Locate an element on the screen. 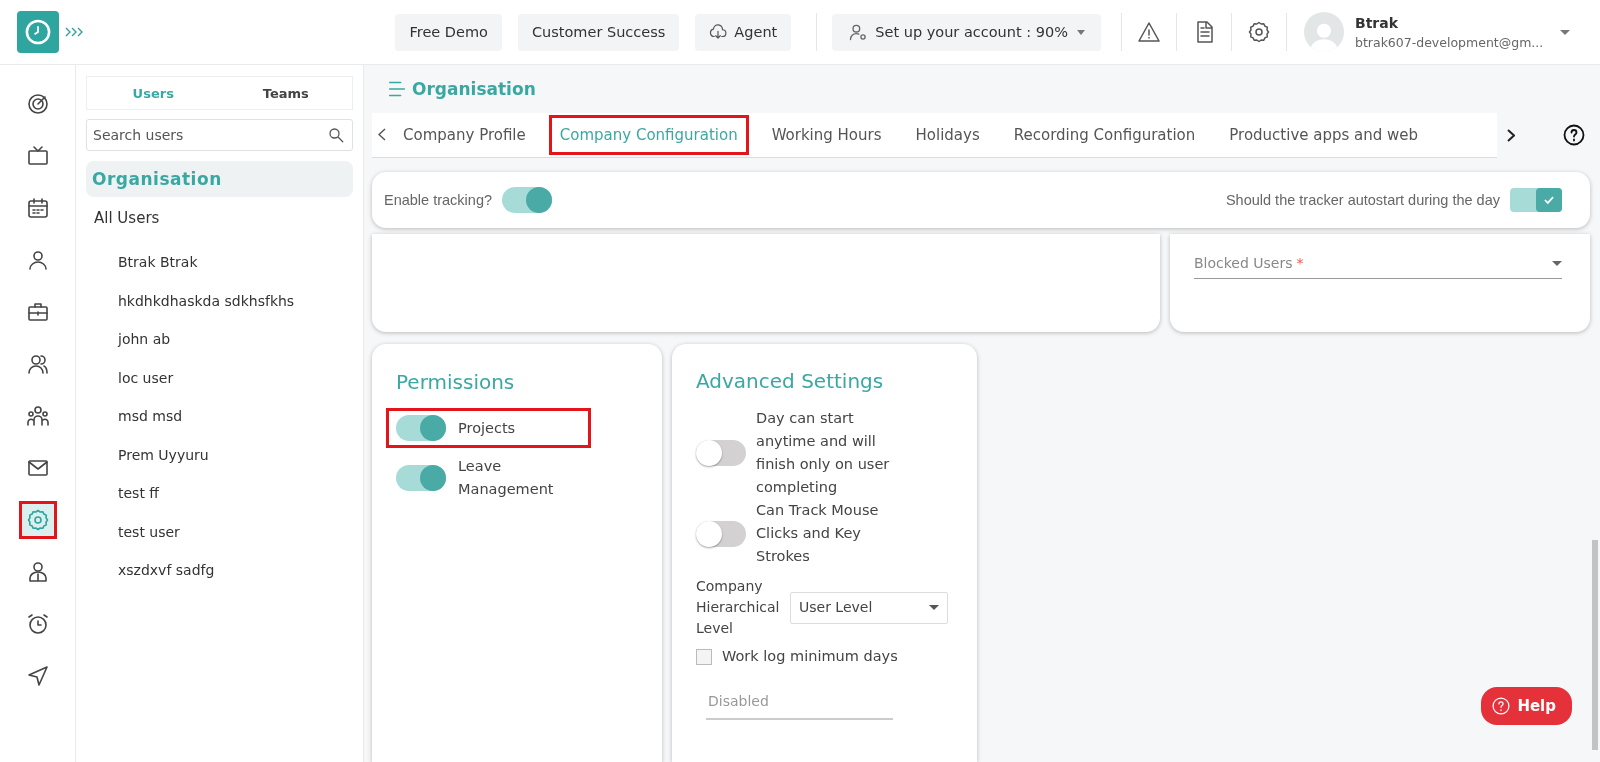 The width and height of the screenshot is (1600, 762). search-icon is located at coordinates (336, 135).